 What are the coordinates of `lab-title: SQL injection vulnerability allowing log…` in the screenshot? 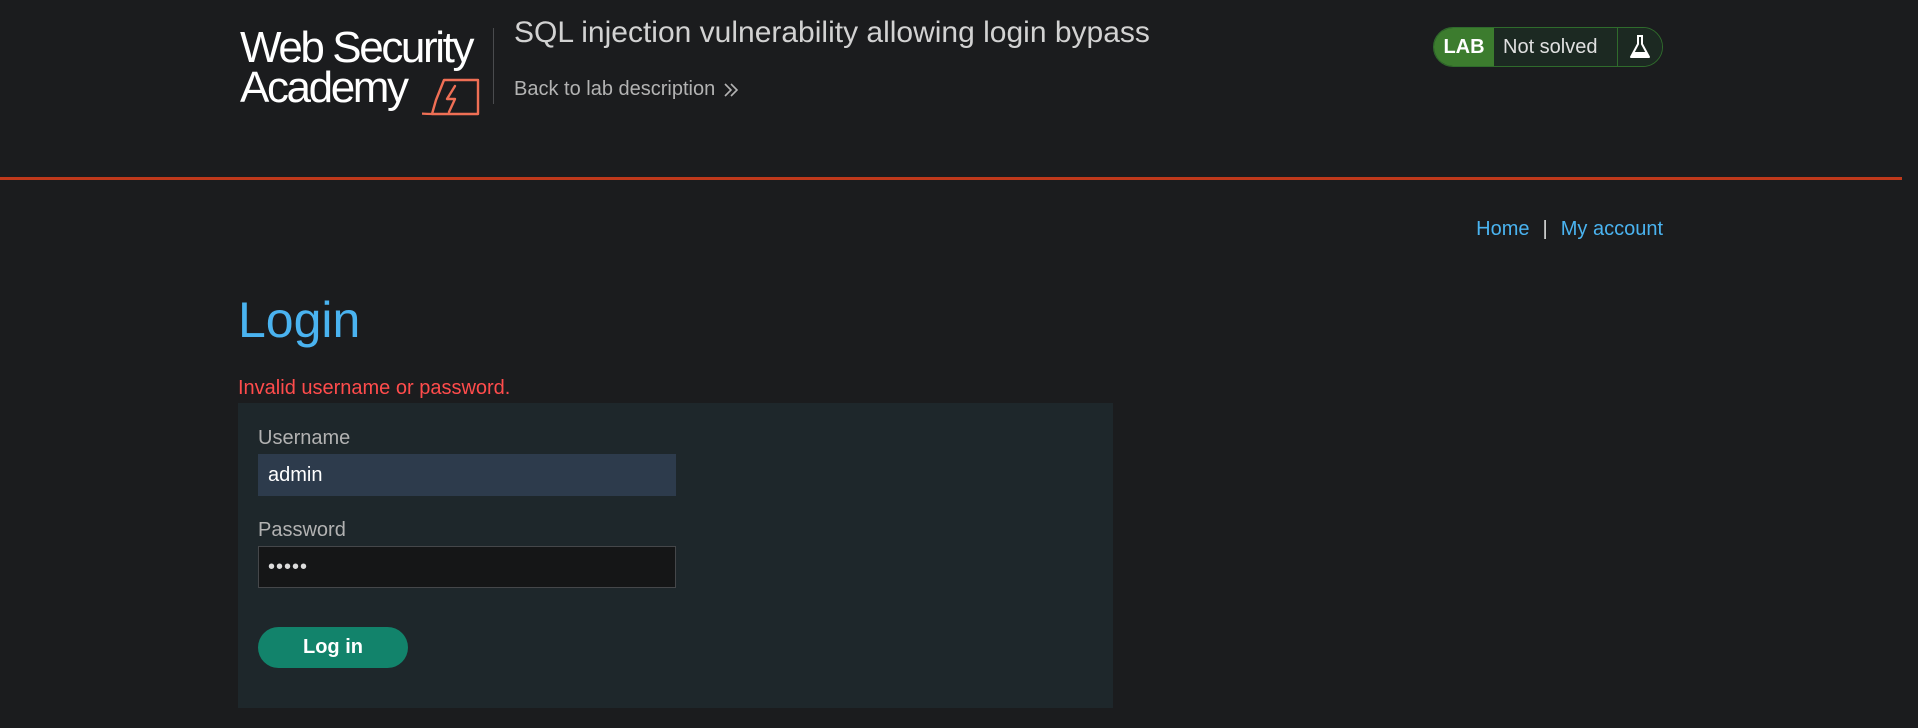 It's located at (832, 32).